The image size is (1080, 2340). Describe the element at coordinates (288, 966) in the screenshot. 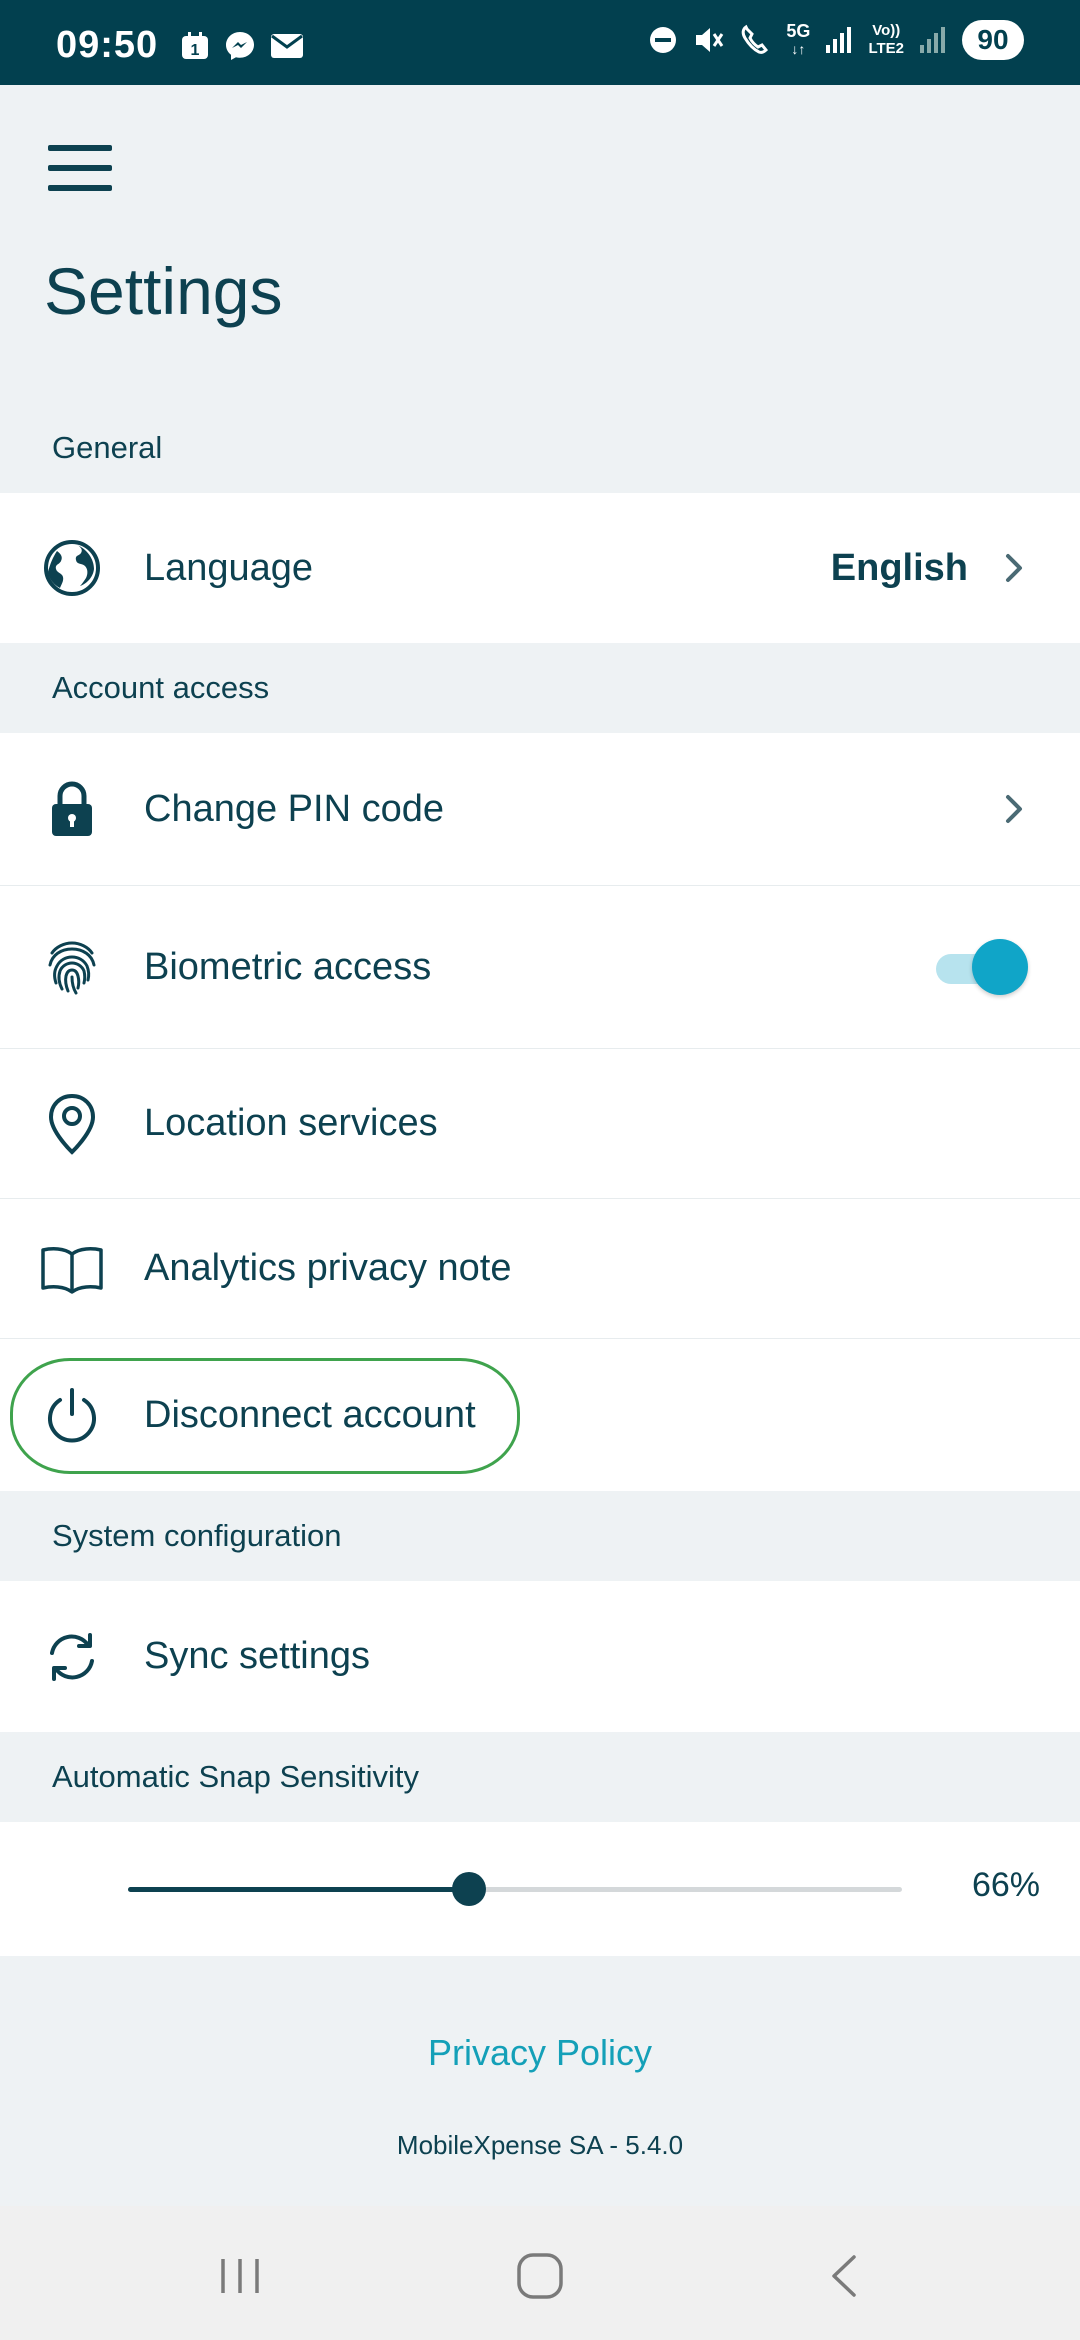

I see `biometric-label: Biometric access` at that location.